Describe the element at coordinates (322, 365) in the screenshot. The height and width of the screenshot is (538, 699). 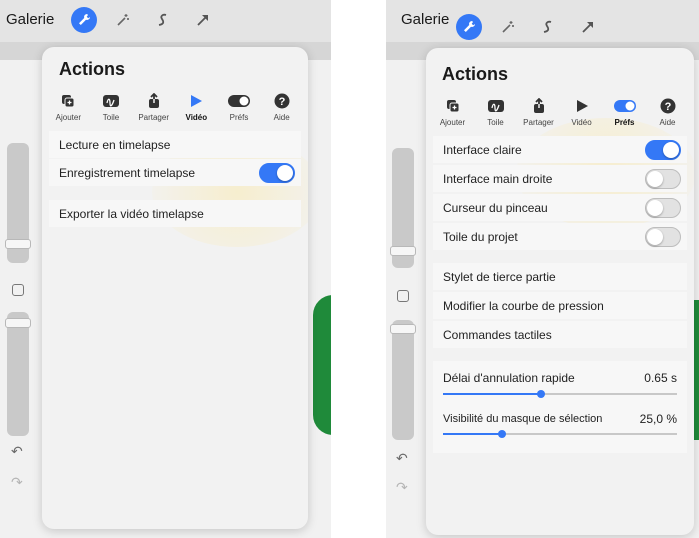
I see `green-shape` at that location.